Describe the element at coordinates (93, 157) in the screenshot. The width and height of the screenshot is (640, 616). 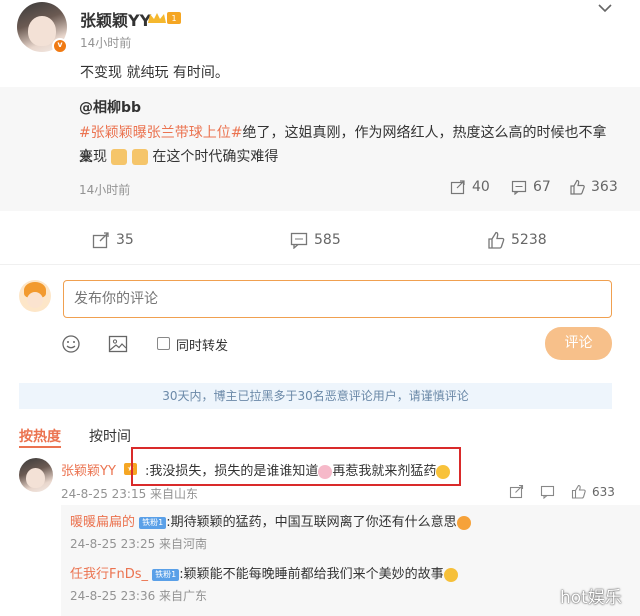
I see `repost-text-part2: 变现` at that location.